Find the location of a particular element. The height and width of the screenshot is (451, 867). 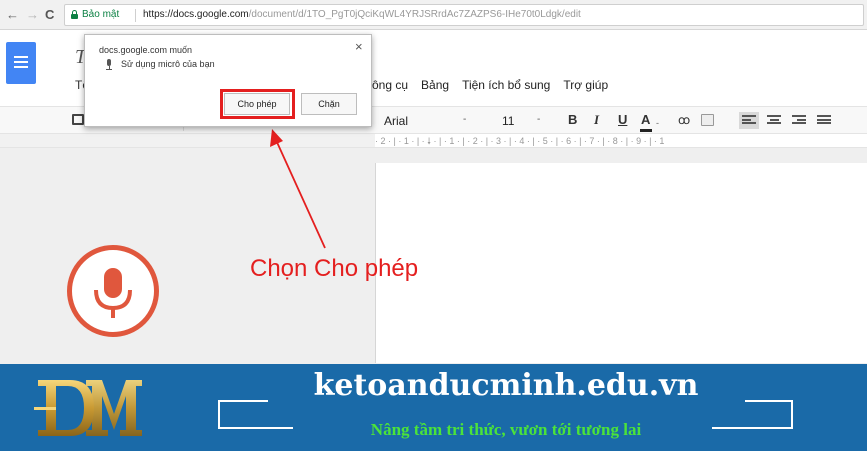

popup-origin-title: docs.google.com muốn is located at coordinates (146, 50).